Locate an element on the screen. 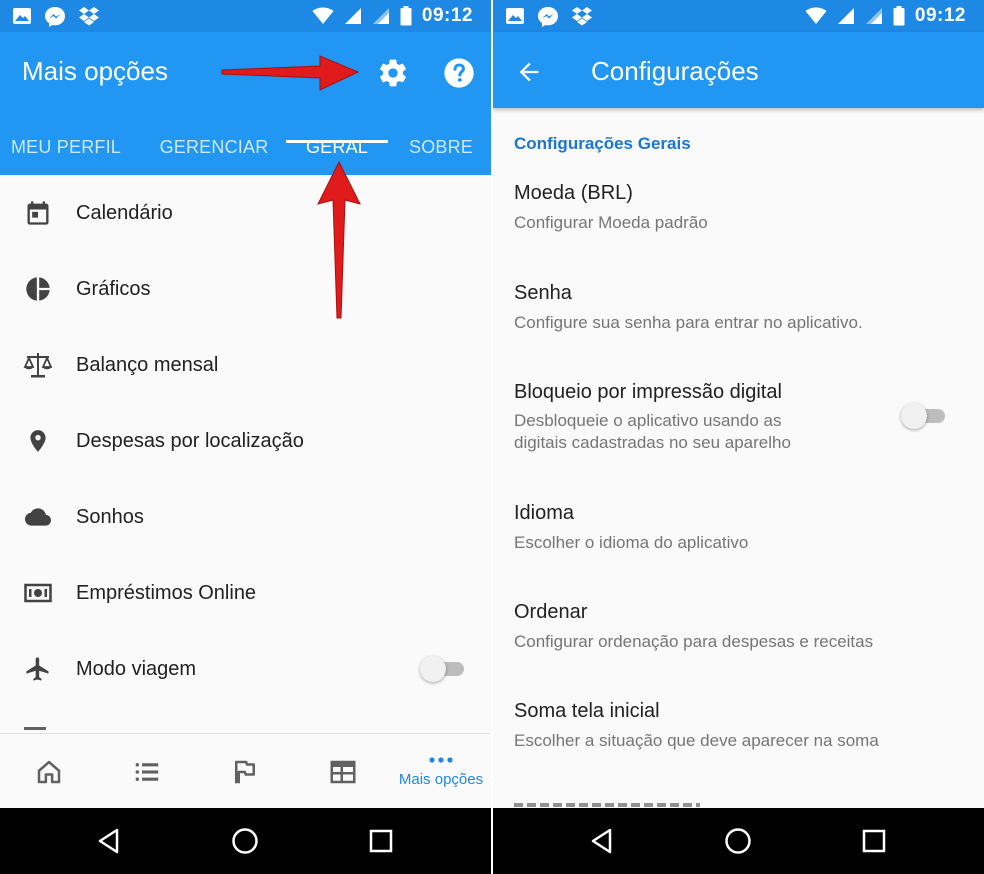 The height and width of the screenshot is (874, 984). nav-goals-button is located at coordinates (245, 771).